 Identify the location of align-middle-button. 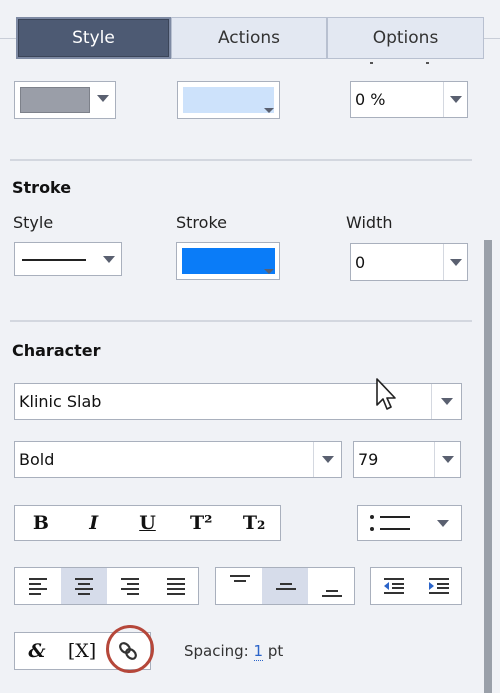
(285, 586).